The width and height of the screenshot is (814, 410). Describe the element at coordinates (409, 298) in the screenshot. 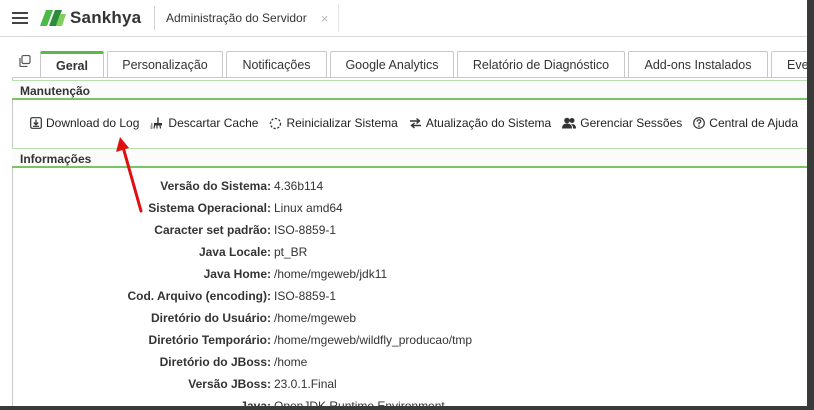

I see `info-row-file-encoding: Cod. Arquivo (encoding): ISO-8859-1` at that location.